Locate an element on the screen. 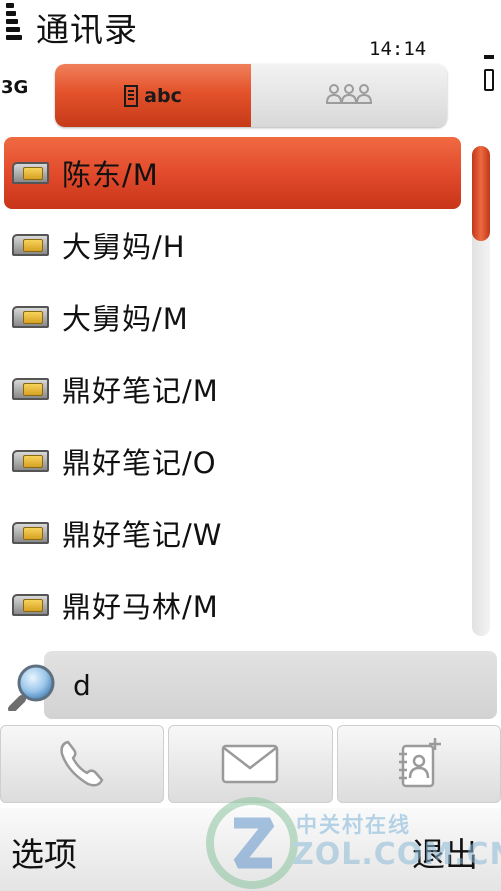 This screenshot has height=891, width=501. contact-name: 鼎好笔记/W is located at coordinates (142, 535).